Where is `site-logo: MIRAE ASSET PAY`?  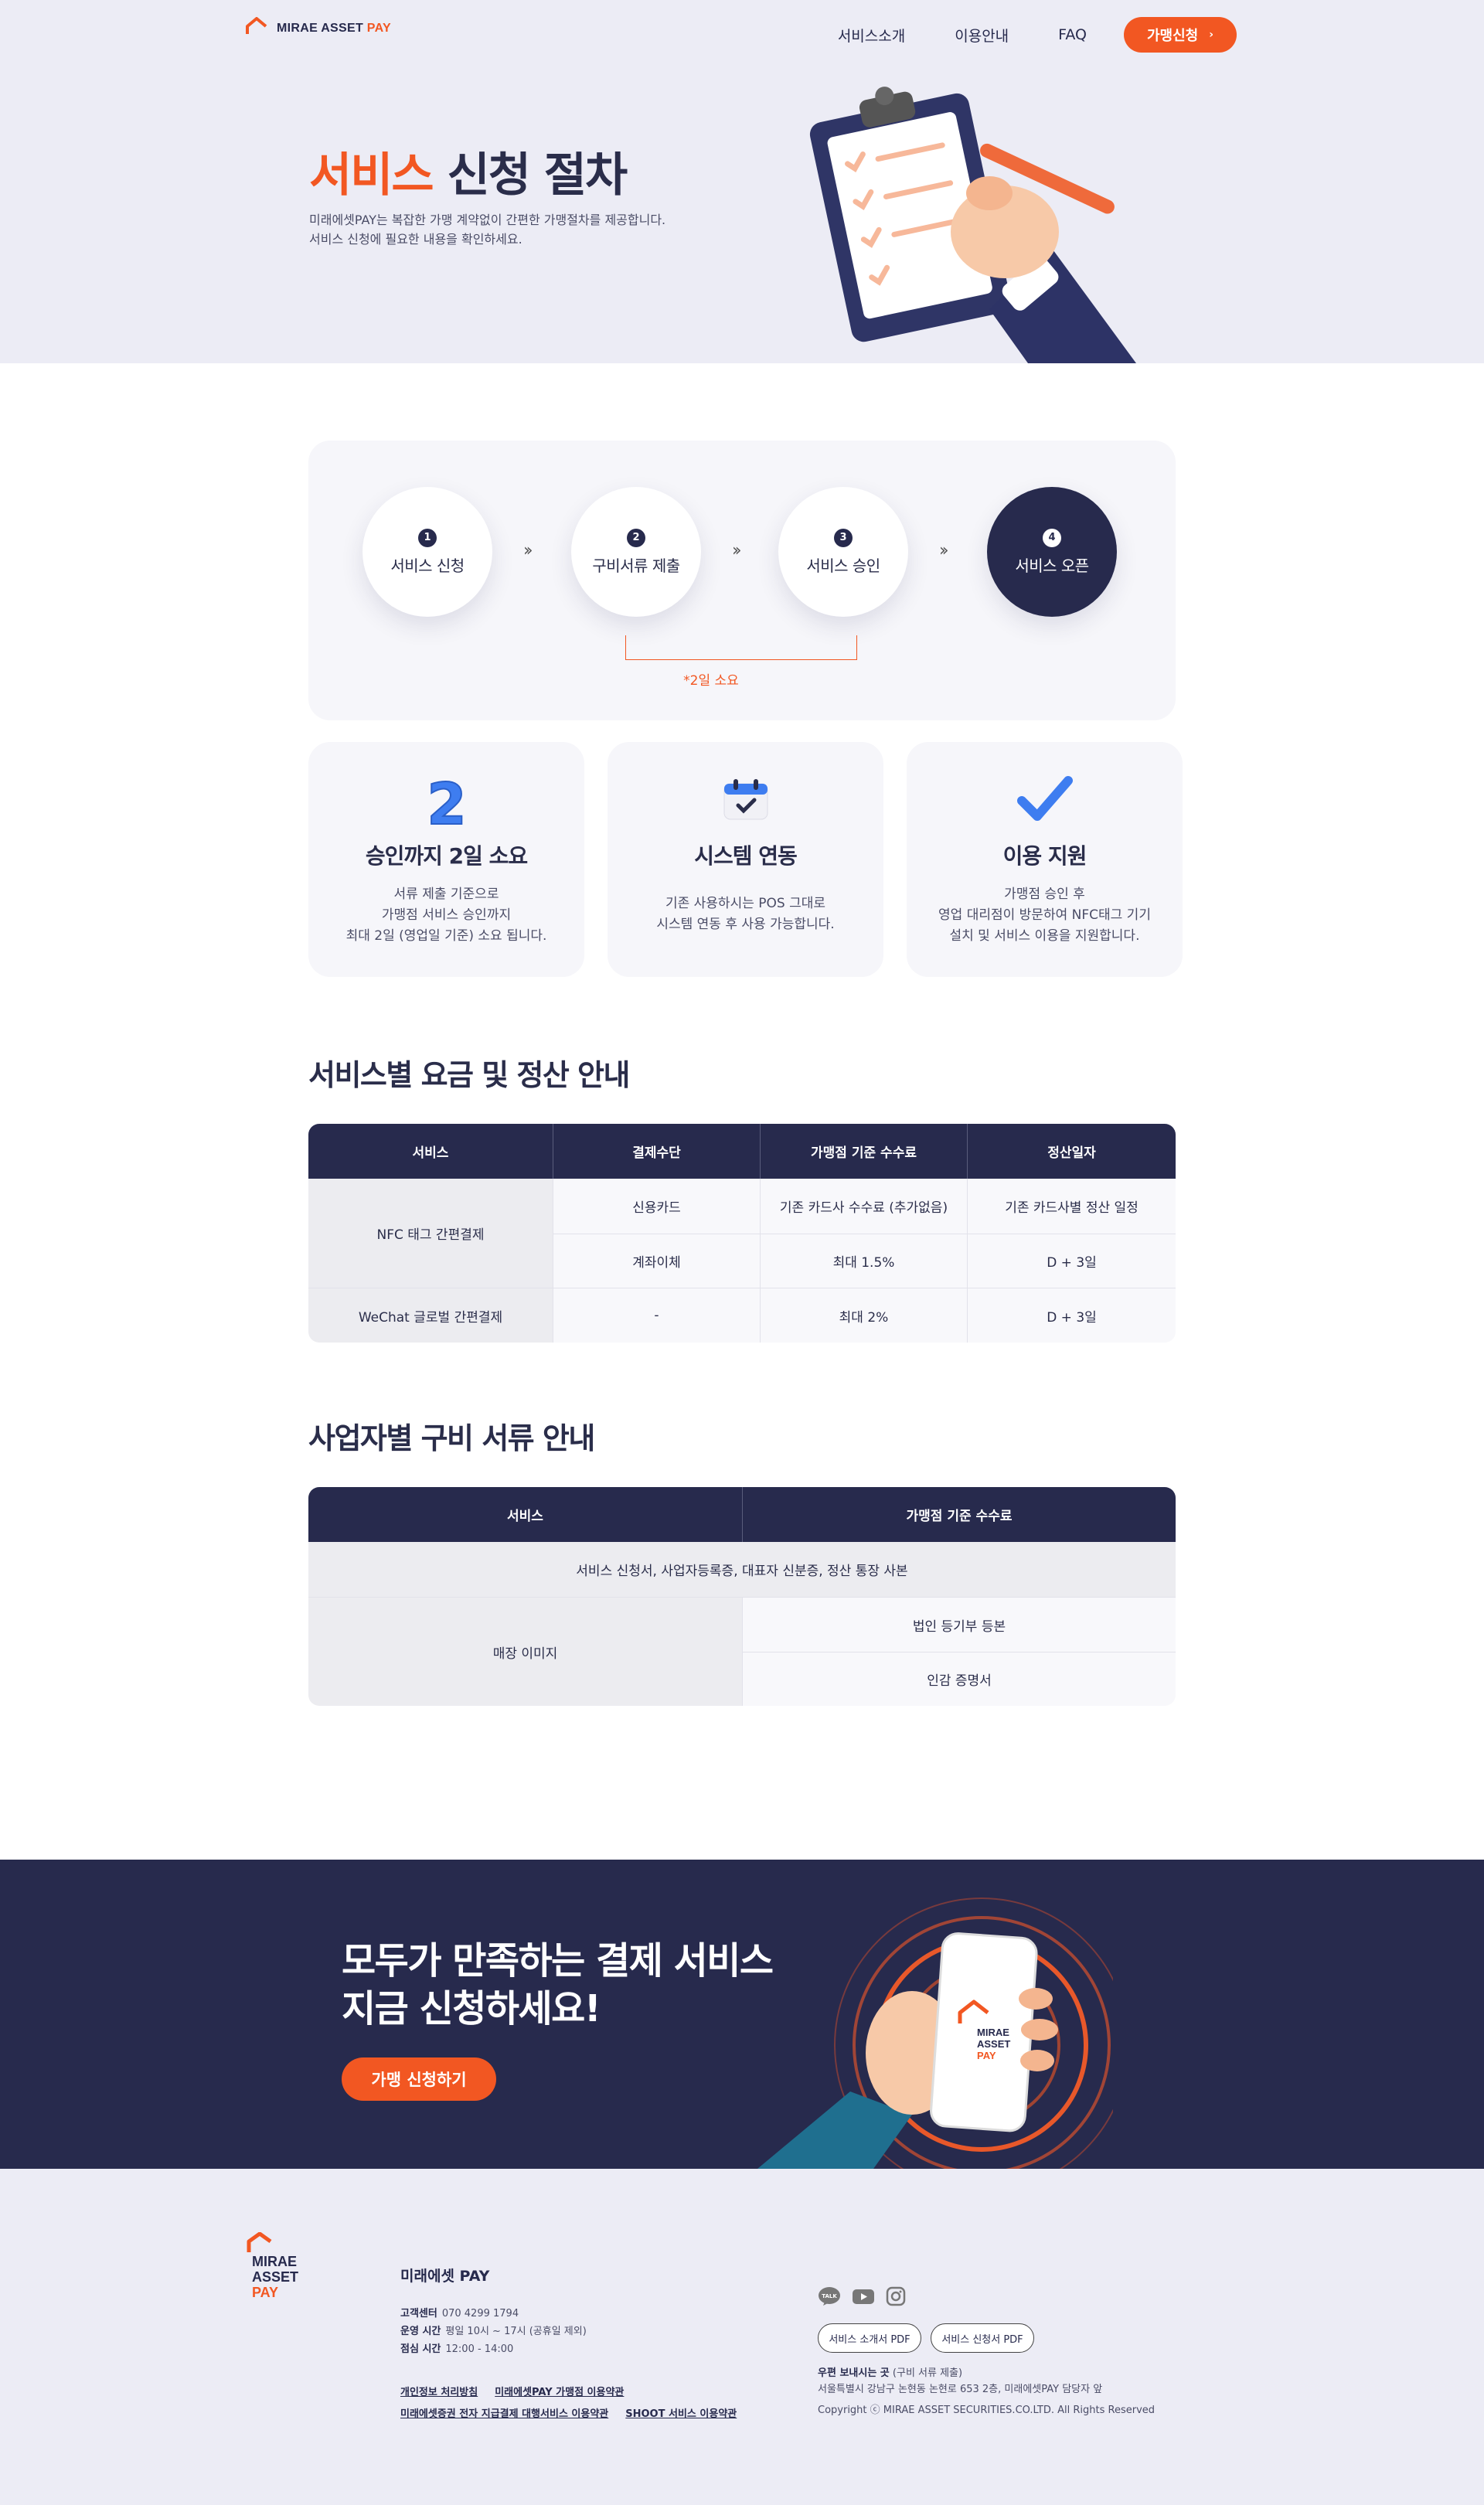
site-logo: MIRAE ASSET PAY is located at coordinates (318, 27).